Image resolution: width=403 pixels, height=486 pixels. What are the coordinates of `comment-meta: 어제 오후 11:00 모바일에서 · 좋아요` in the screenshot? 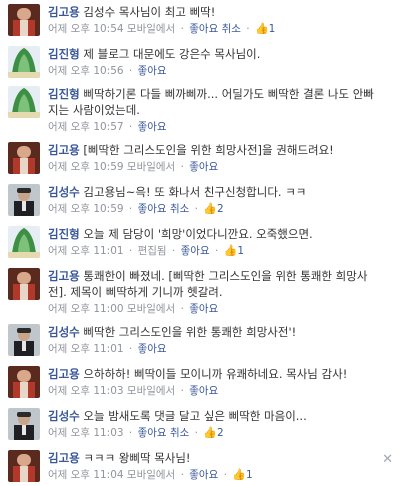 It's located at (133, 309).